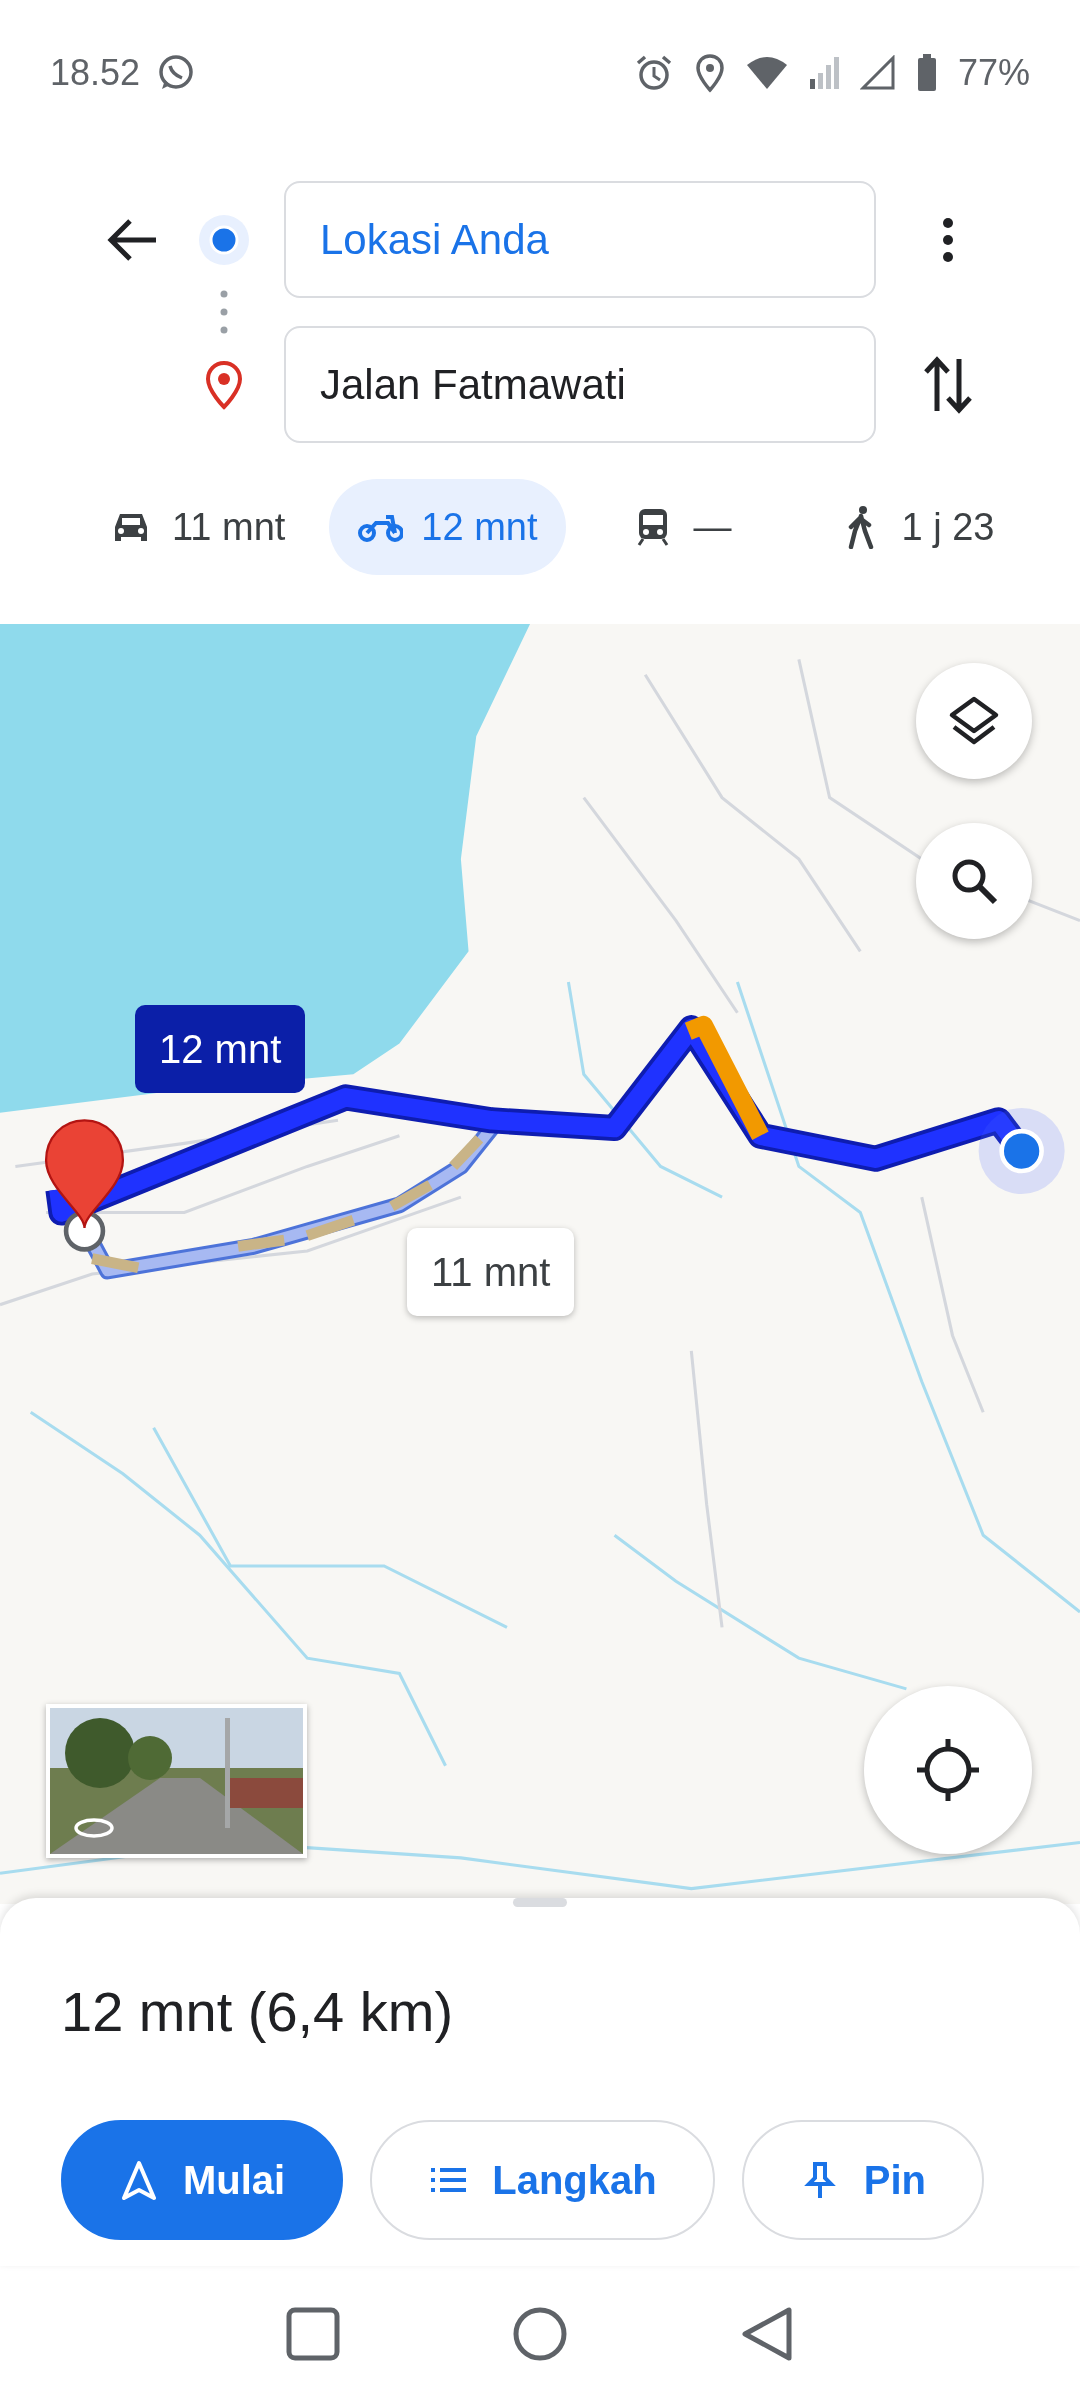 This screenshot has height=2408, width=1080. I want to click on clock-time: 18.52, so click(95, 72).